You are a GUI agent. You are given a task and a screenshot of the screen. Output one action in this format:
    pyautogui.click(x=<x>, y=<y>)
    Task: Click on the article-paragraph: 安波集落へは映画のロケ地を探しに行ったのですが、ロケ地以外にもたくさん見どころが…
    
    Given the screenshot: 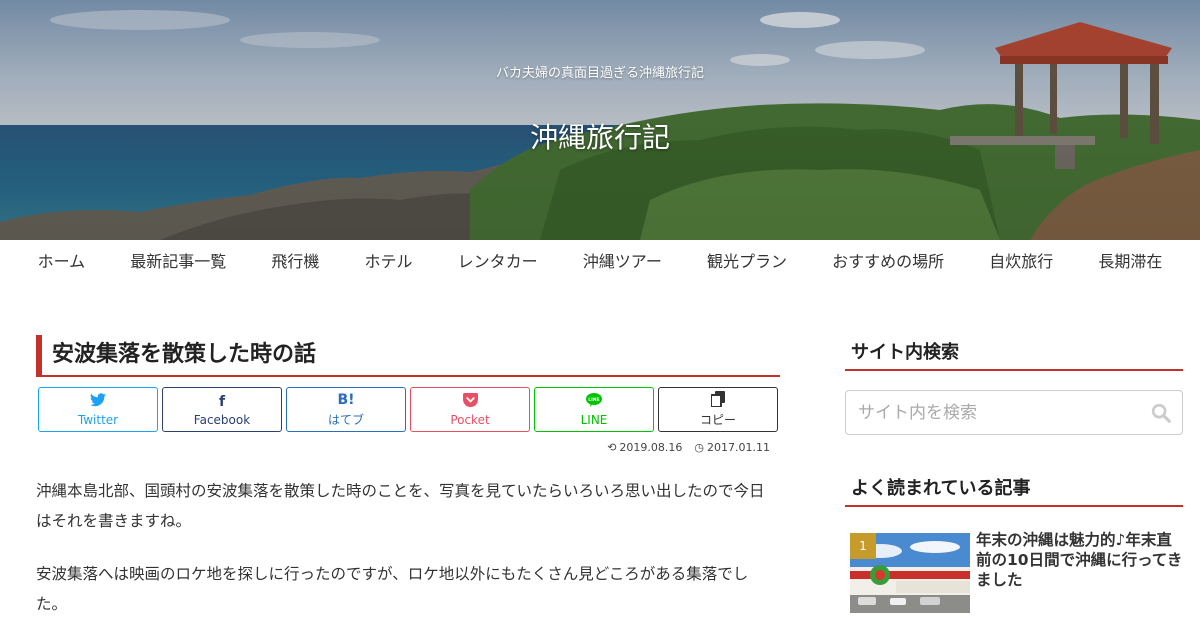 What is the action you would take?
    pyautogui.click(x=392, y=589)
    